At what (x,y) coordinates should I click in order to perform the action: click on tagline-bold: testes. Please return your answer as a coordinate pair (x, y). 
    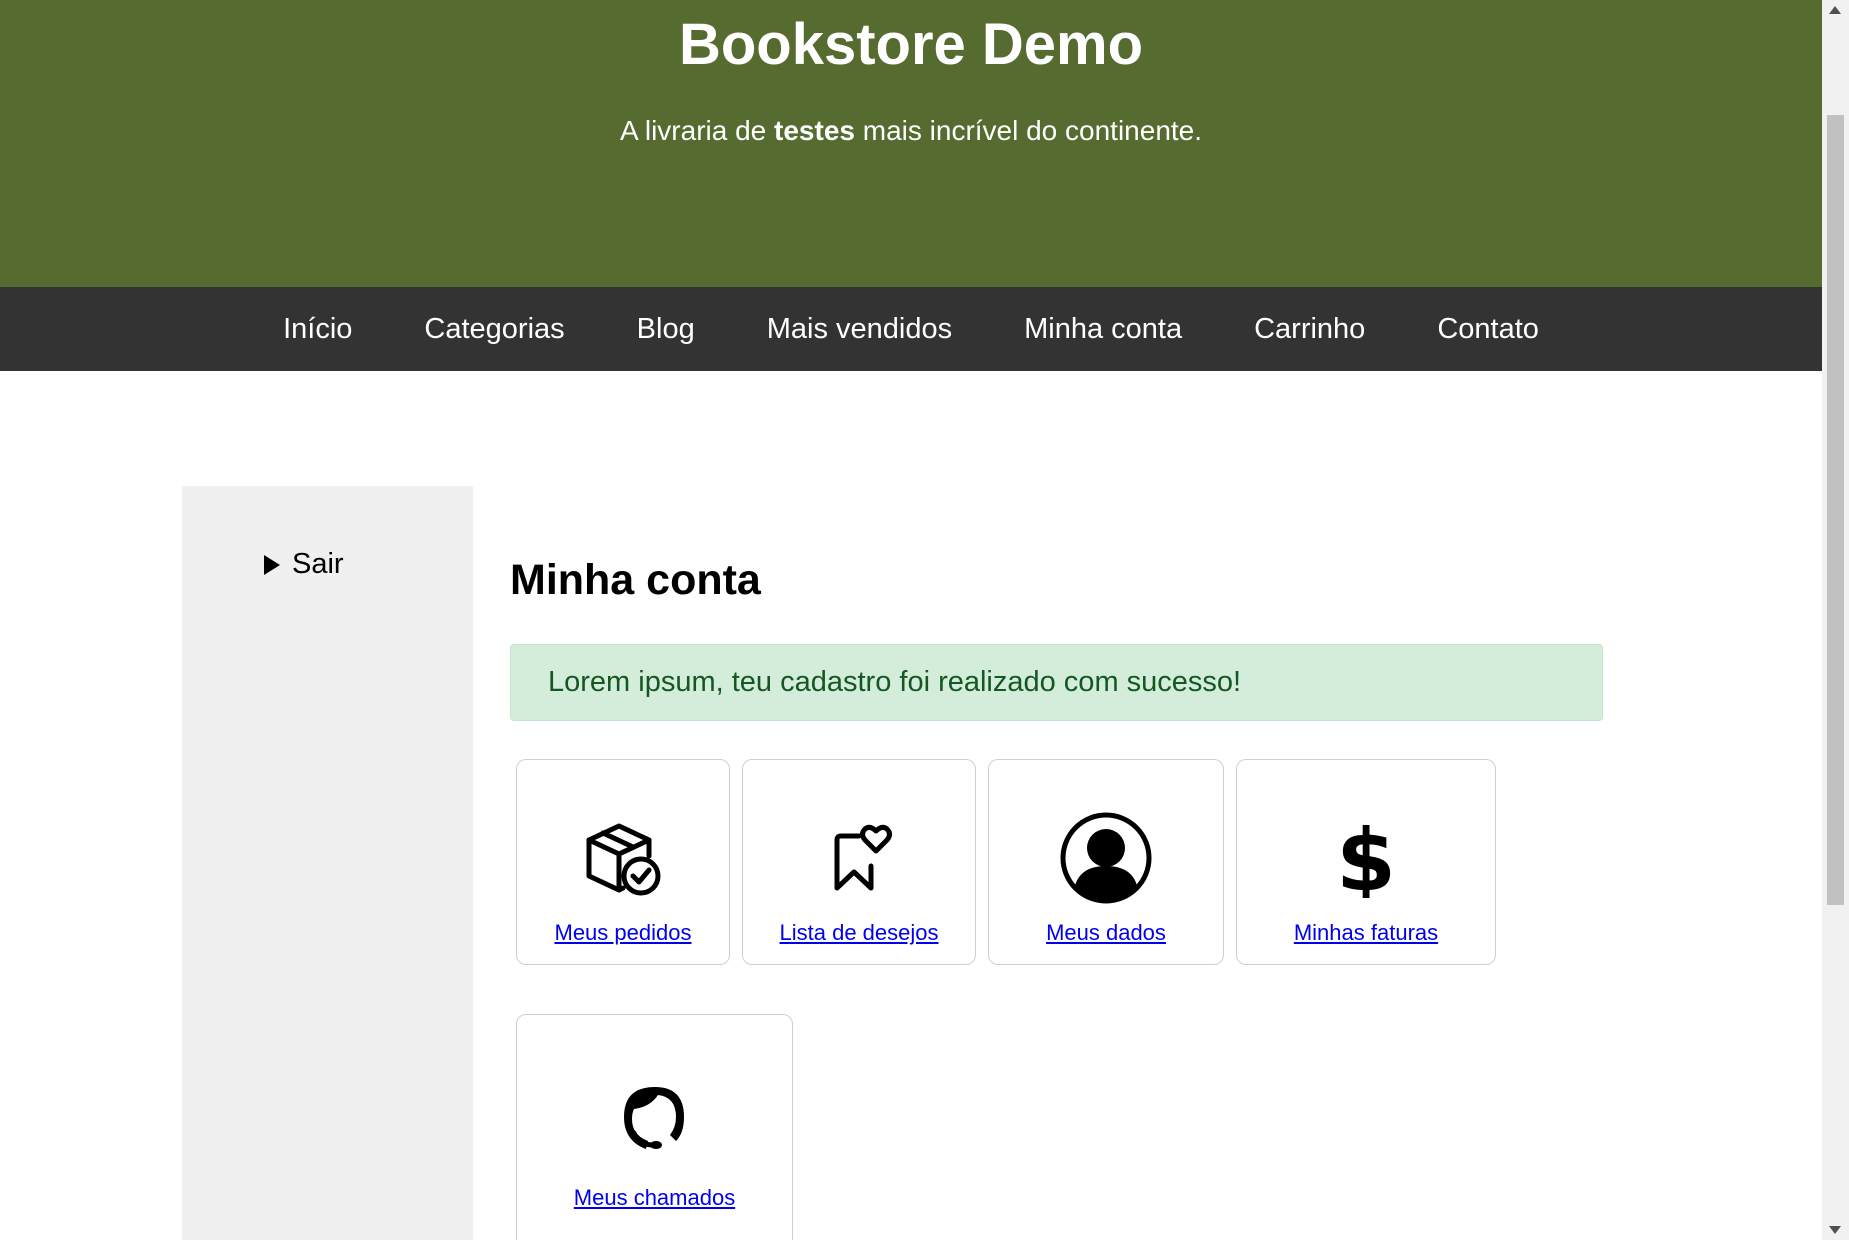
    Looking at the image, I should click on (814, 130).